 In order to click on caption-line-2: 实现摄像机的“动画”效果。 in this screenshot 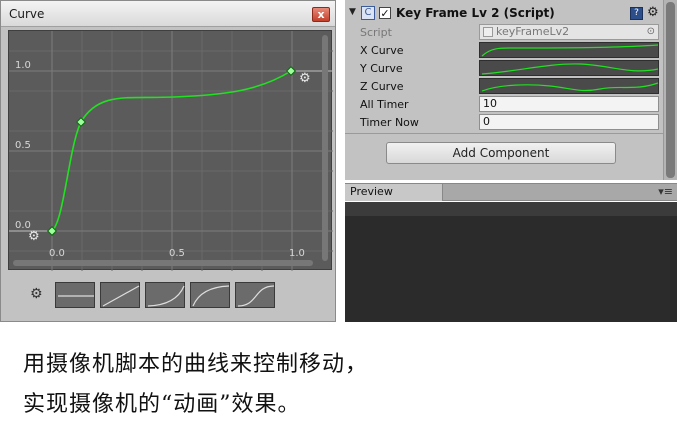, I will do `click(162, 404)`.